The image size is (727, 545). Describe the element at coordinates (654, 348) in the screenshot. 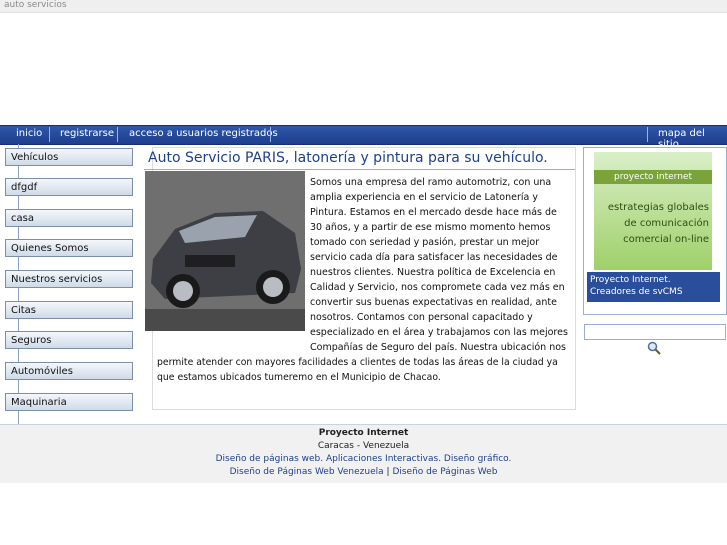

I see `search-icon` at that location.